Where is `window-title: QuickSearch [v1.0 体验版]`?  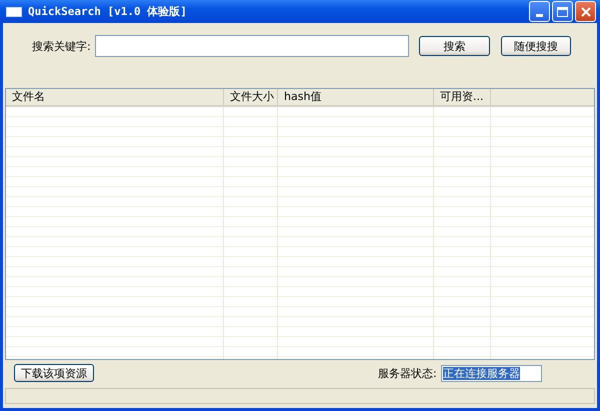 window-title: QuickSearch [v1.0 体验版] is located at coordinates (108, 11).